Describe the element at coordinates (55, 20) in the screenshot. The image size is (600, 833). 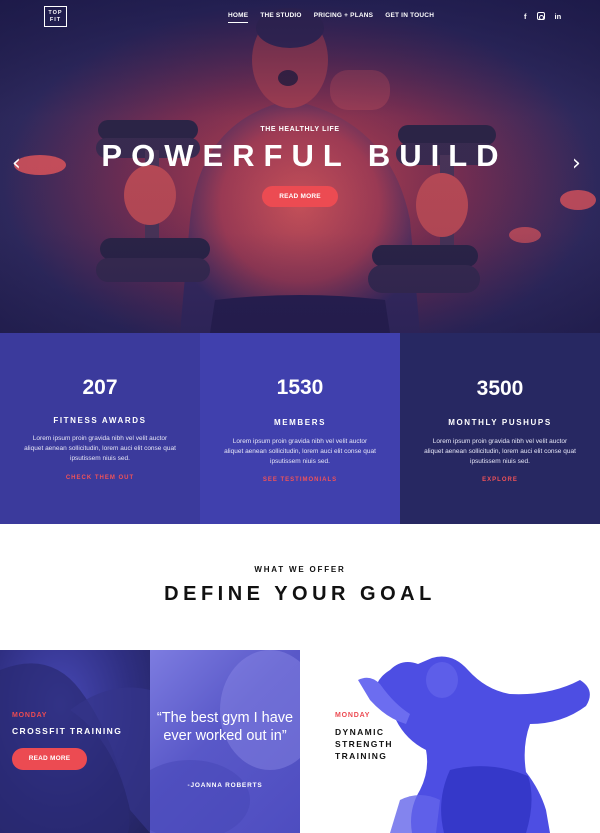
I see `logo-line2: FIT` at that location.